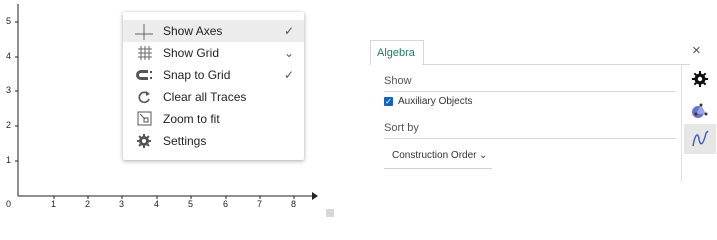 This screenshot has height=240, width=717. I want to click on x-tick-label: 3, so click(122, 204).